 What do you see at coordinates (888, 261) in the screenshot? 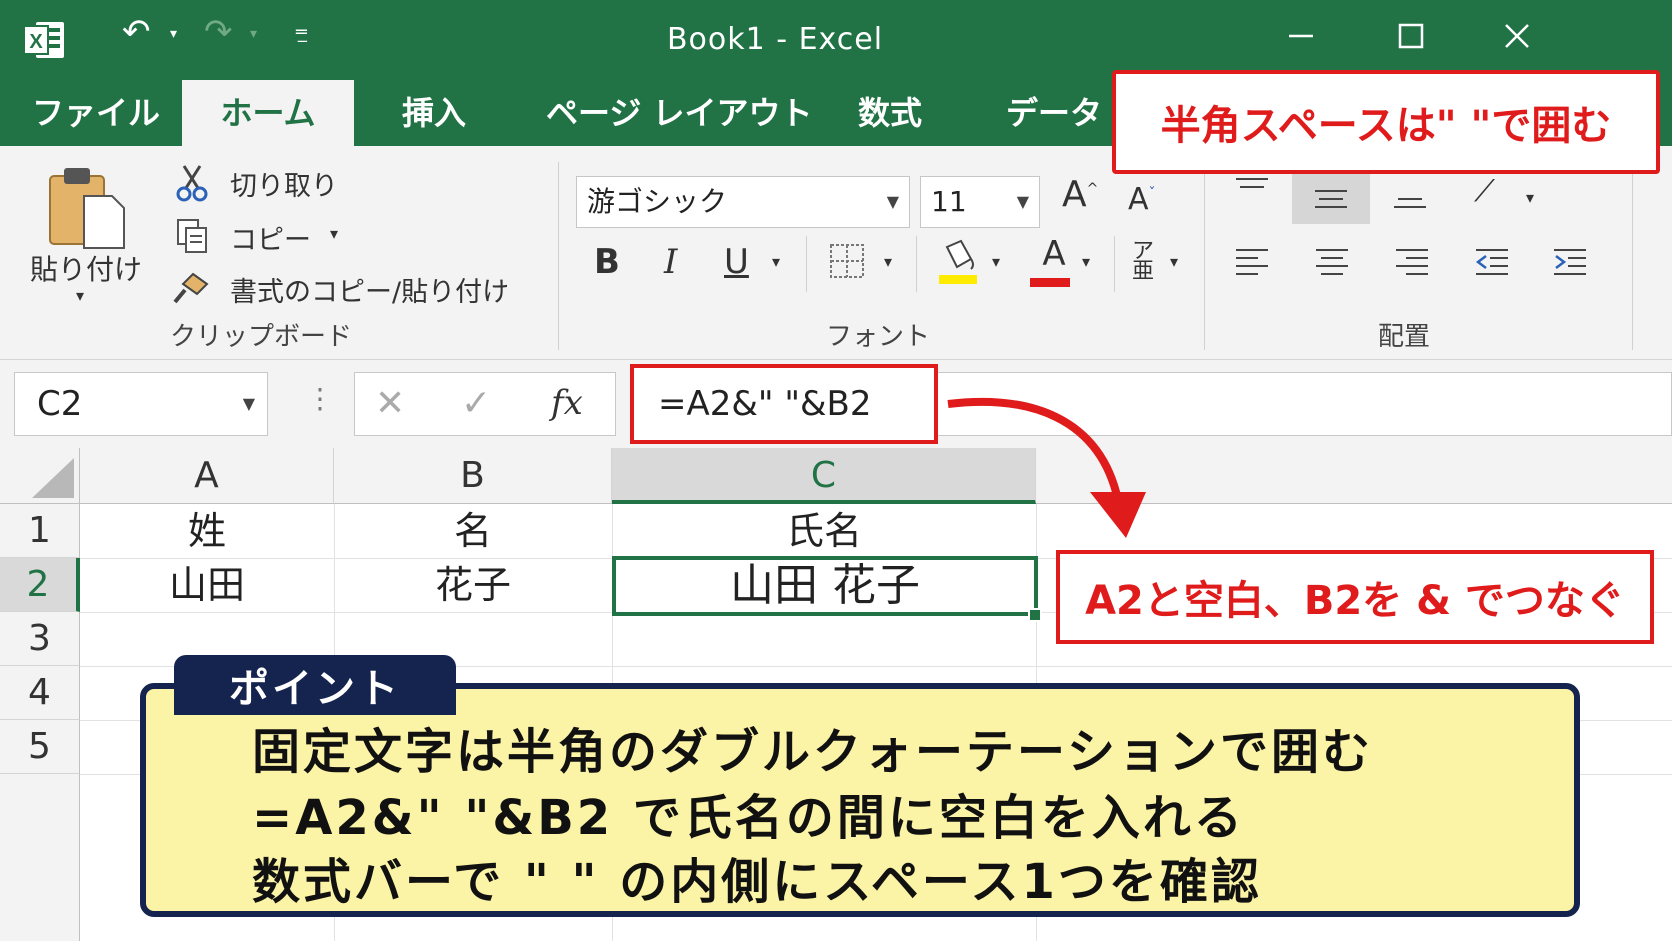
I see `borders-dropdown-icon: ▾` at bounding box center [888, 261].